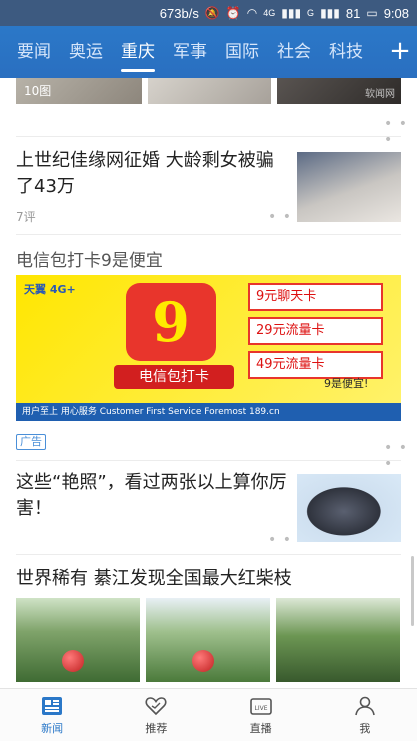  What do you see at coordinates (291, 13) in the screenshot?
I see `signal-icon-1: ▮▮▮` at bounding box center [291, 13].